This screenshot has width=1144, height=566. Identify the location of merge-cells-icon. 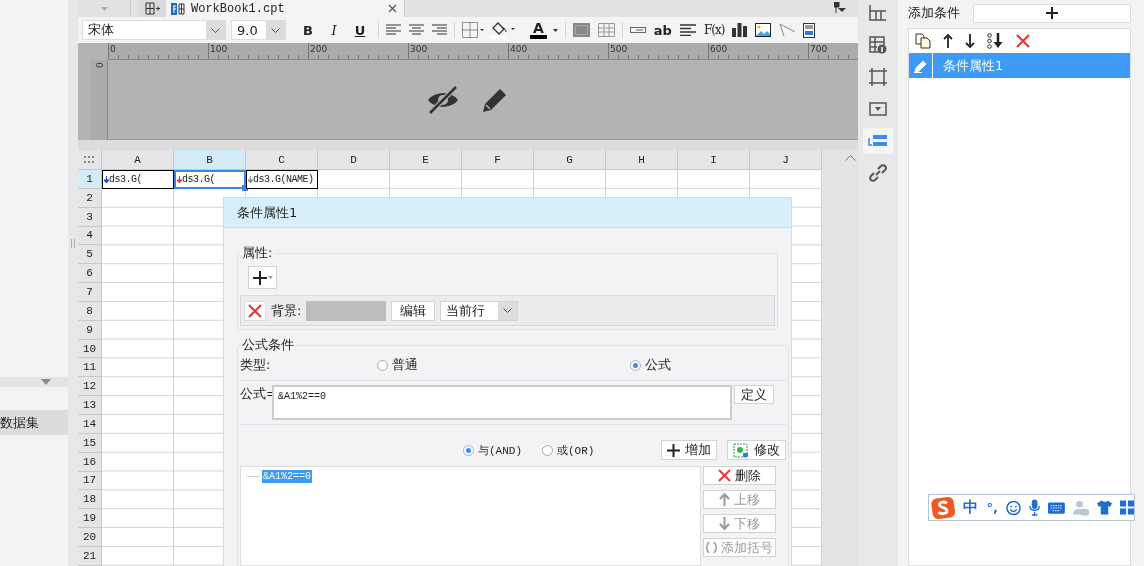
(581, 30).